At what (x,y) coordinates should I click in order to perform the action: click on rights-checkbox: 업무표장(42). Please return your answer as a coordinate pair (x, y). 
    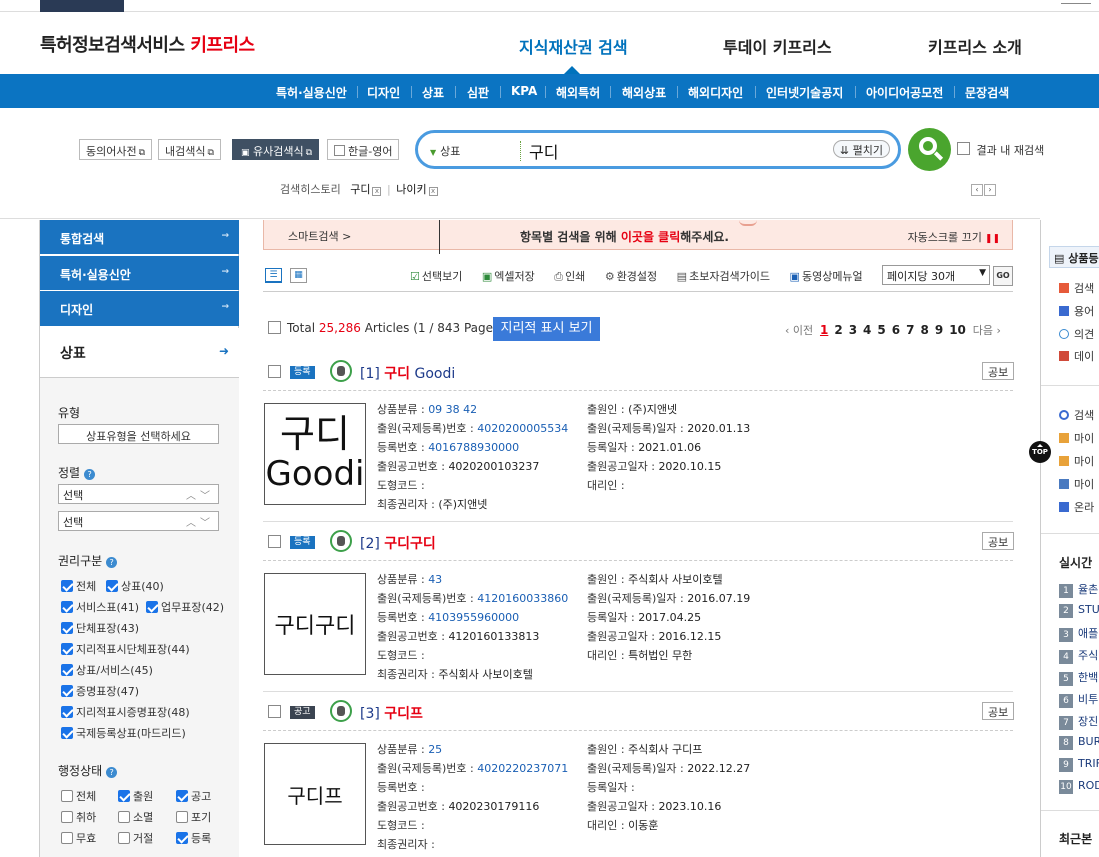
    Looking at the image, I should click on (185, 607).